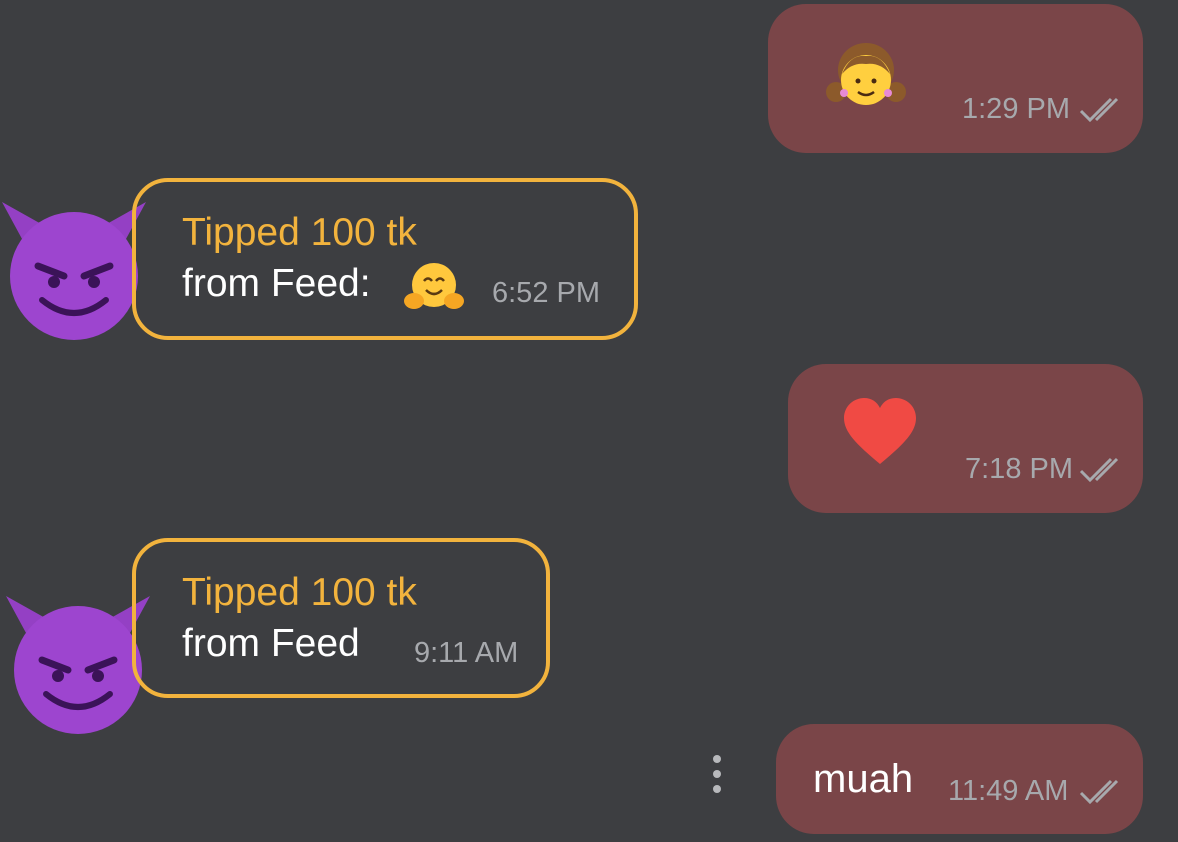 The height and width of the screenshot is (842, 1178). What do you see at coordinates (955, 78) in the screenshot?
I see `outgoing-message-bubble: 1:29 PM` at bounding box center [955, 78].